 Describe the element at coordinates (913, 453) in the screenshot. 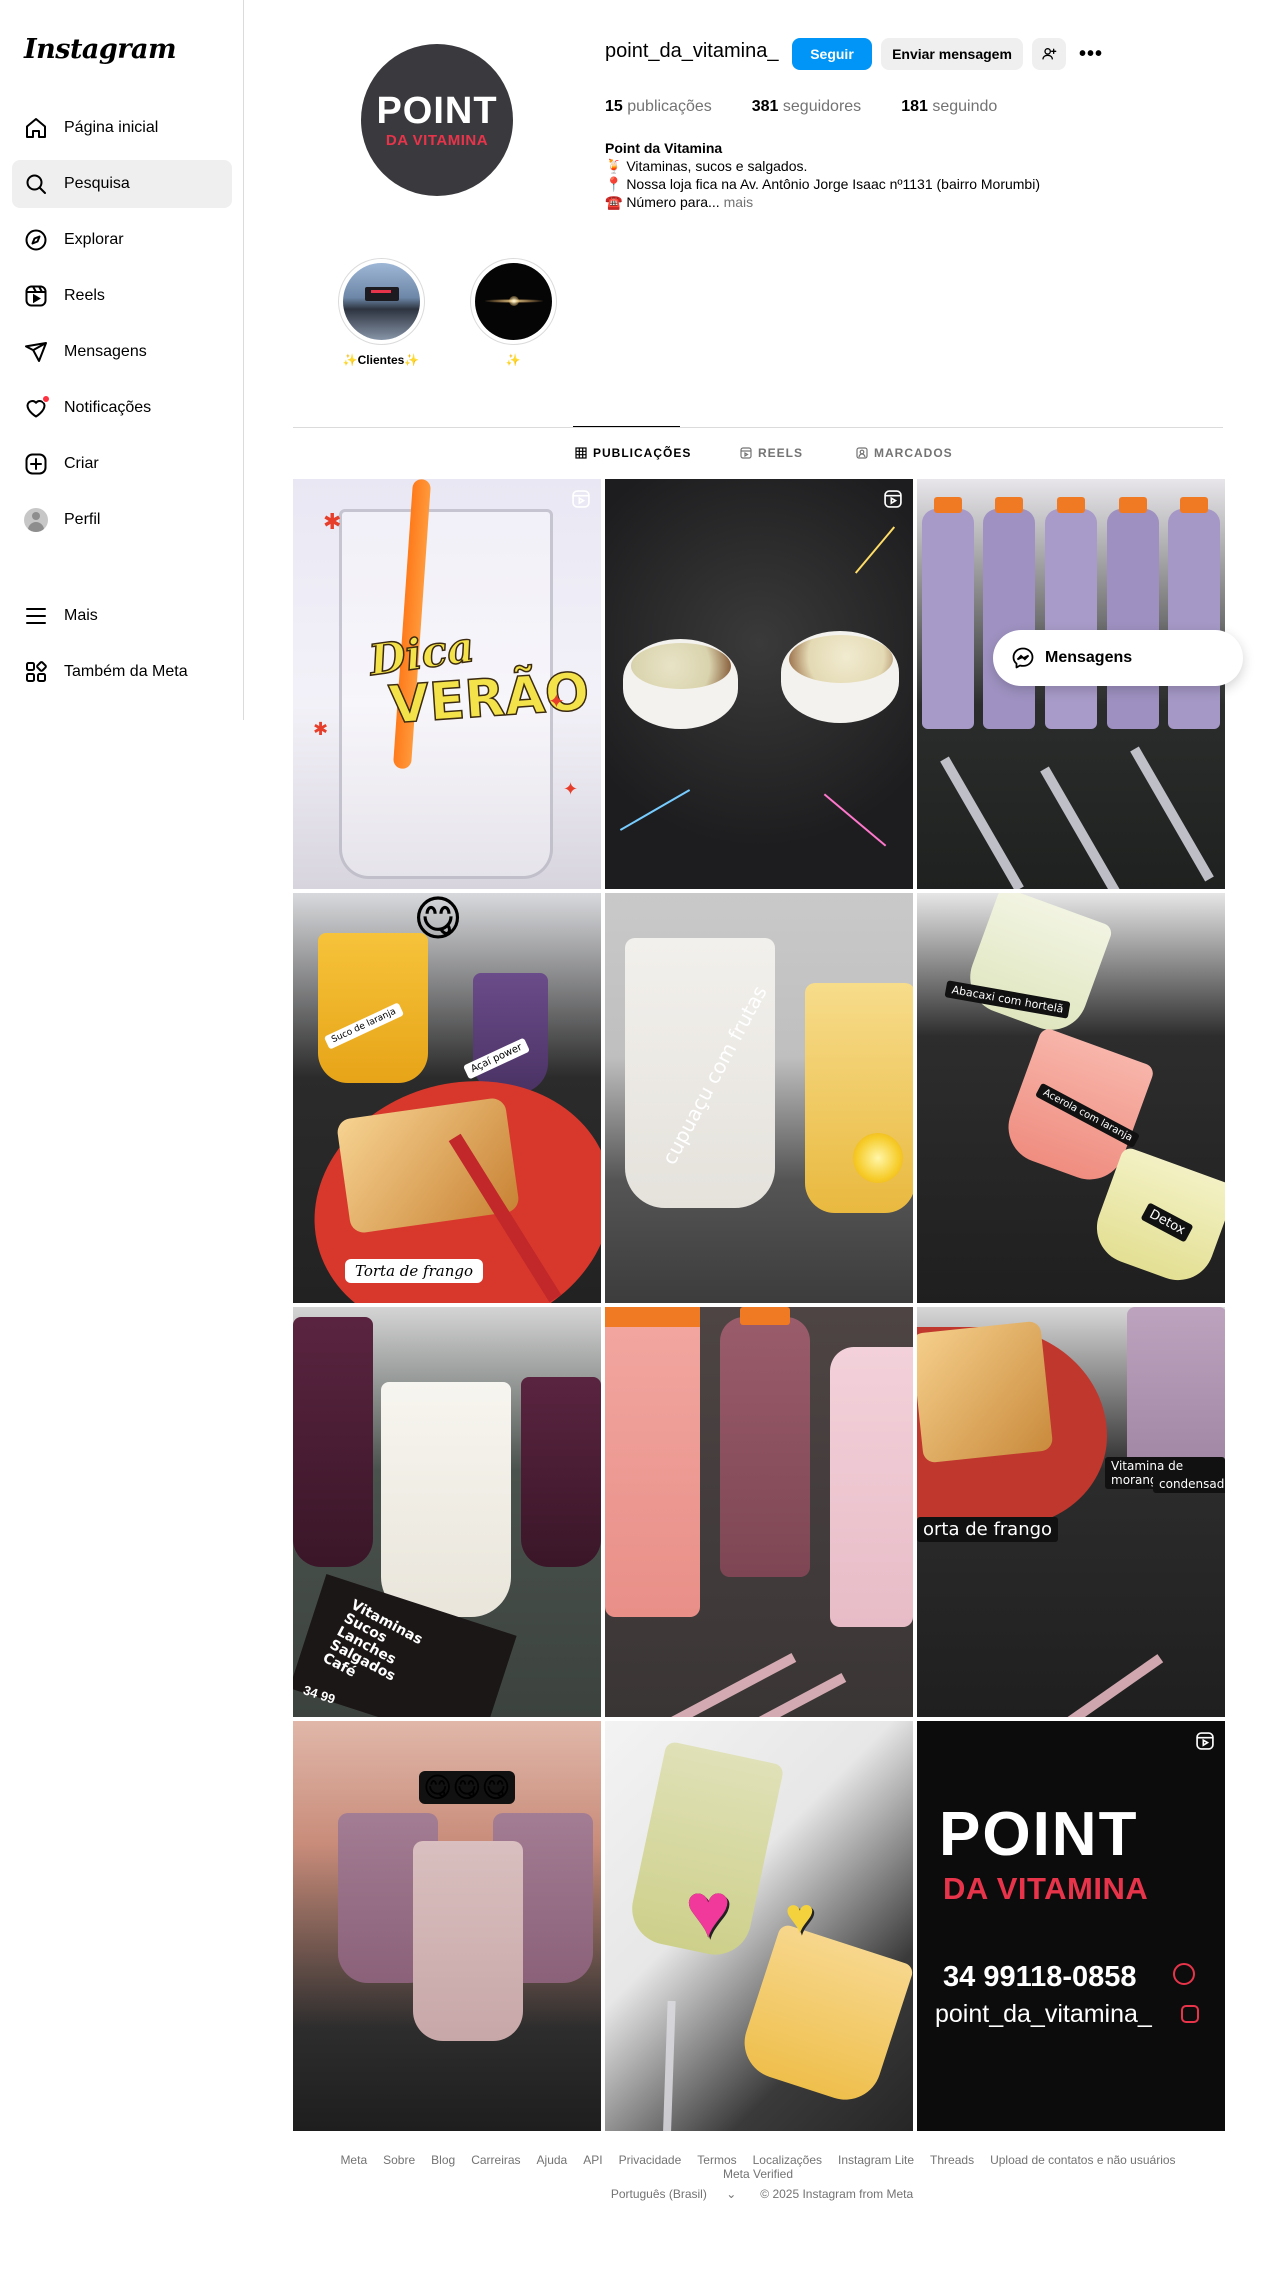

I see `tab-label: MARCADOS` at that location.